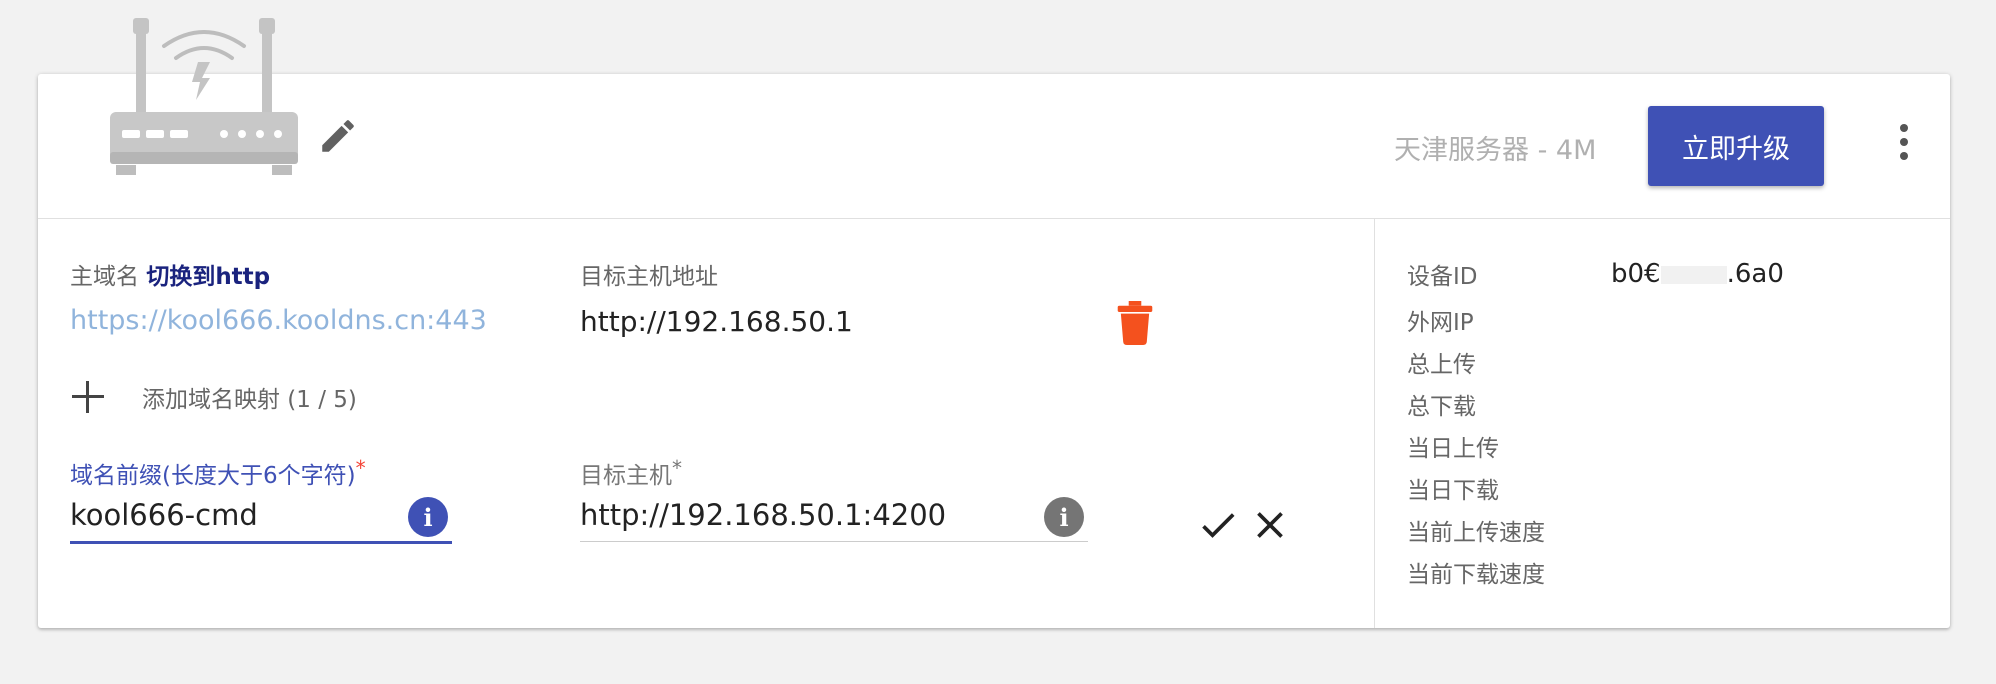  What do you see at coordinates (1270, 525) in the screenshot?
I see `close-icon` at bounding box center [1270, 525].